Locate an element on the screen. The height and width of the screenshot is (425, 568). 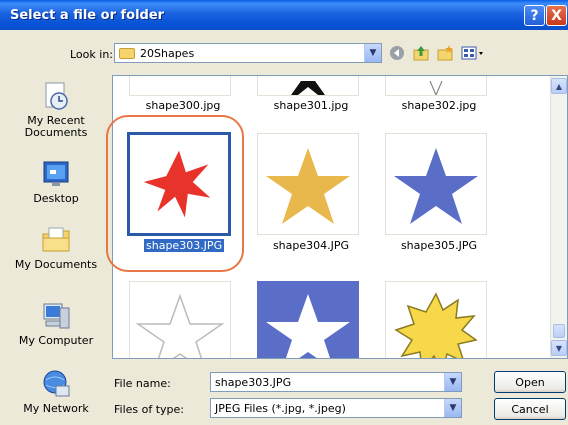
black-star-shape is located at coordinates (308, 88).